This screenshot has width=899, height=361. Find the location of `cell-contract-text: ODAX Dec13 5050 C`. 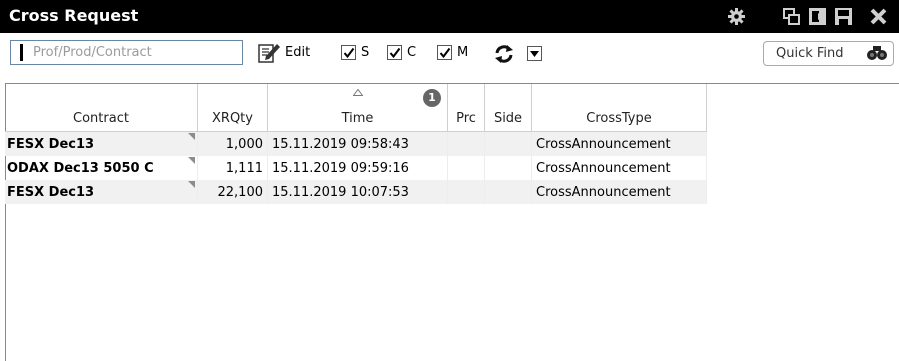

cell-contract-text: ODAX Dec13 5050 C is located at coordinates (80, 168).